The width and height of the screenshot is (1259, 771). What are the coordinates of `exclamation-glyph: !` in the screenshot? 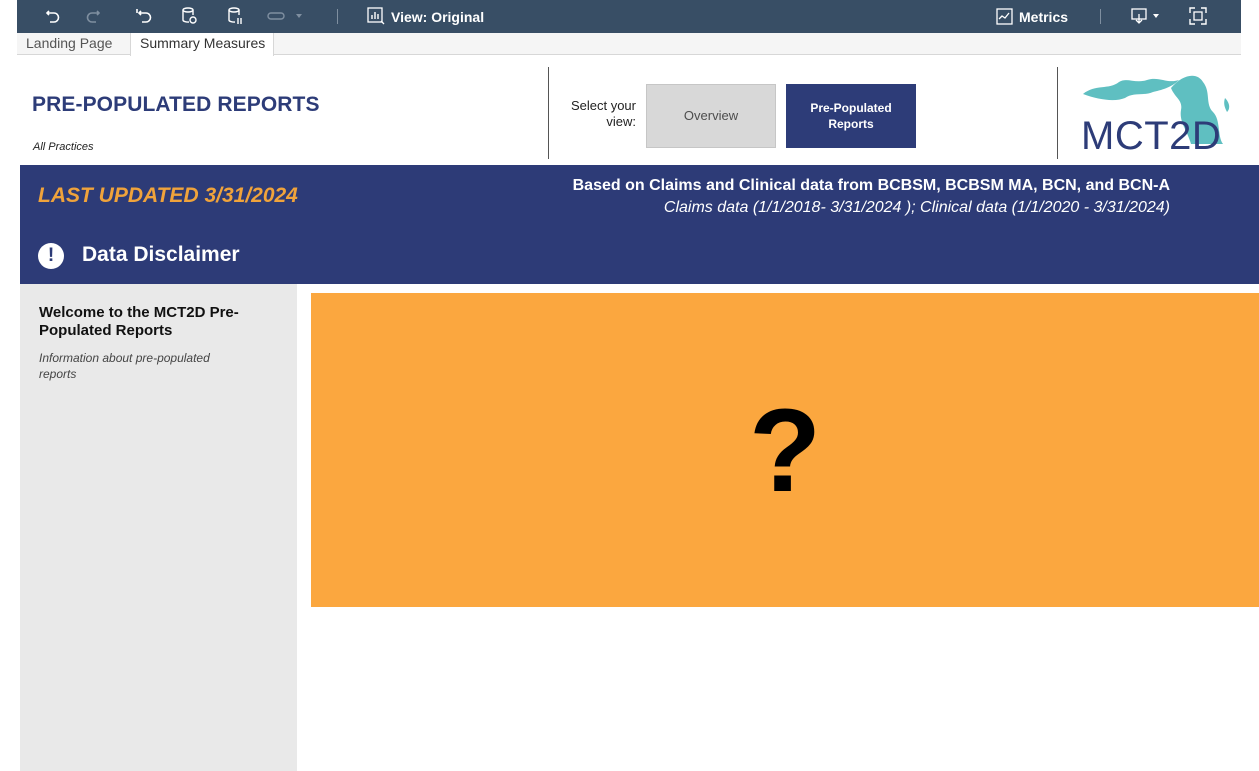 It's located at (51, 255).